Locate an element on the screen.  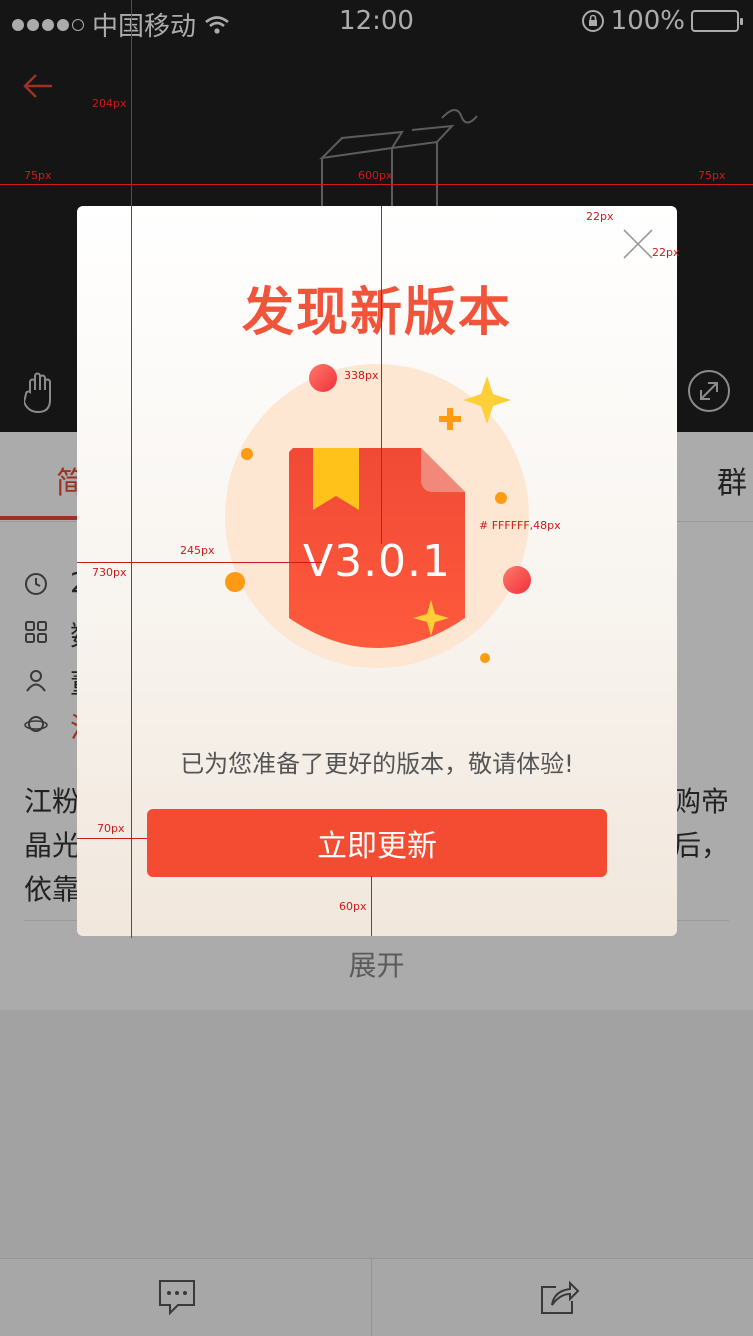
color-annotation: # FFFFFF,48px is located at coordinates (520, 525).